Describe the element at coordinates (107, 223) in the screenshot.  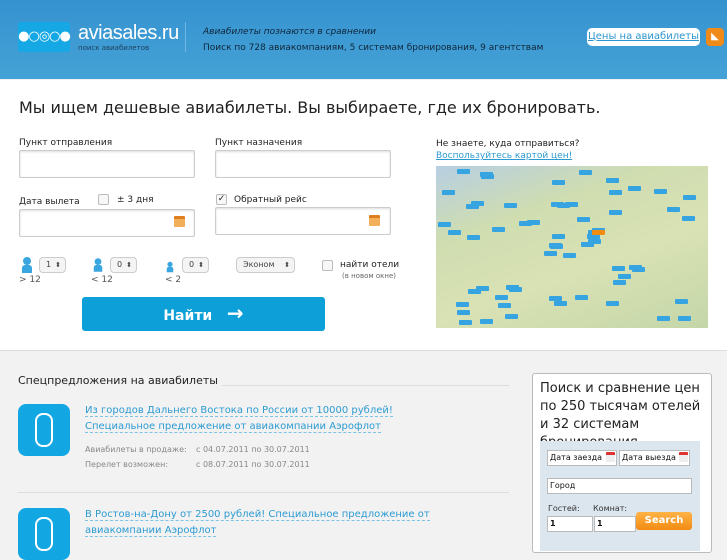
I see `depart-date-input` at that location.